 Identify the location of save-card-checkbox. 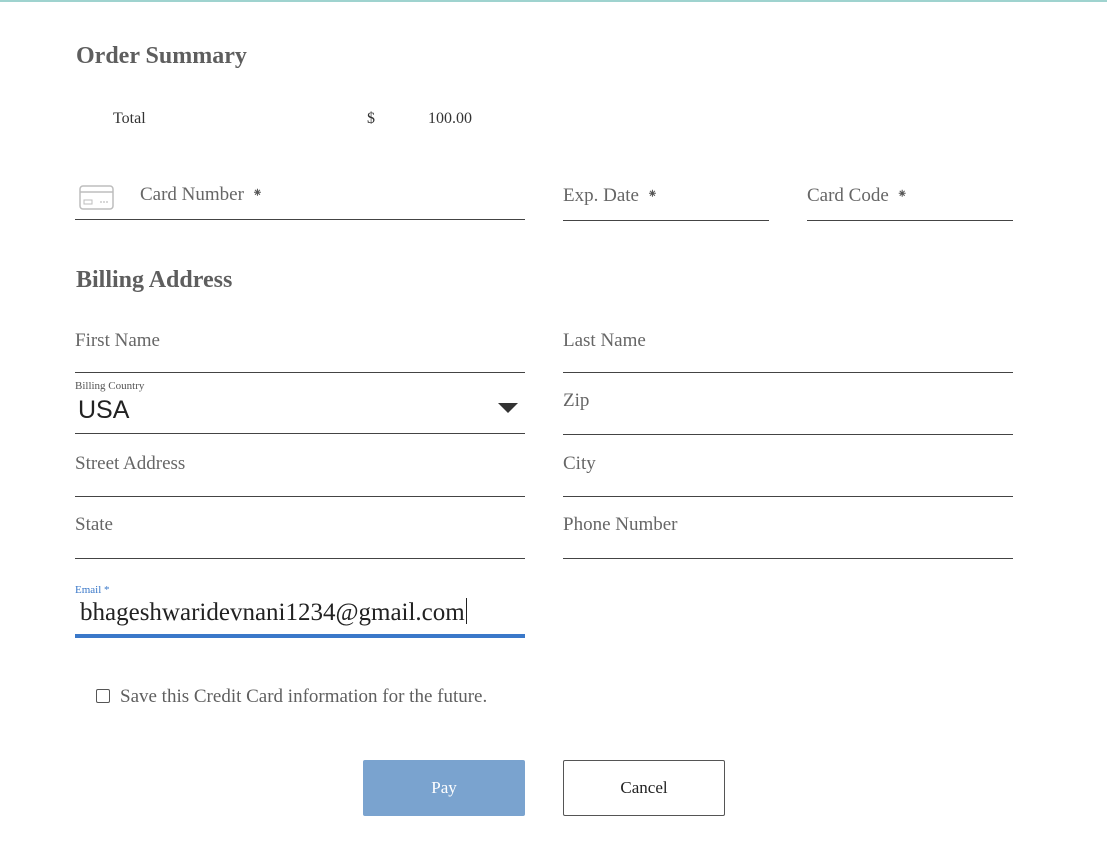
(103, 696).